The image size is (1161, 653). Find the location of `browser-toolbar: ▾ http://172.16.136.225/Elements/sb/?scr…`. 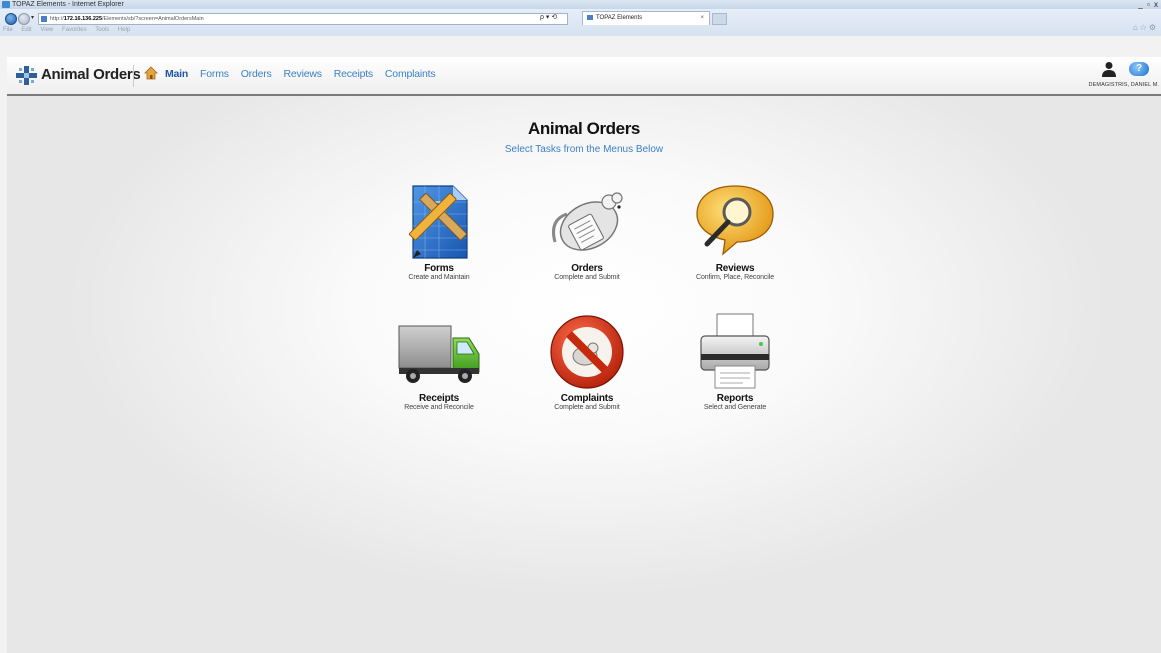

browser-toolbar: ▾ http://172.16.136.225/Elements/sb/?scr… is located at coordinates (580, 22).